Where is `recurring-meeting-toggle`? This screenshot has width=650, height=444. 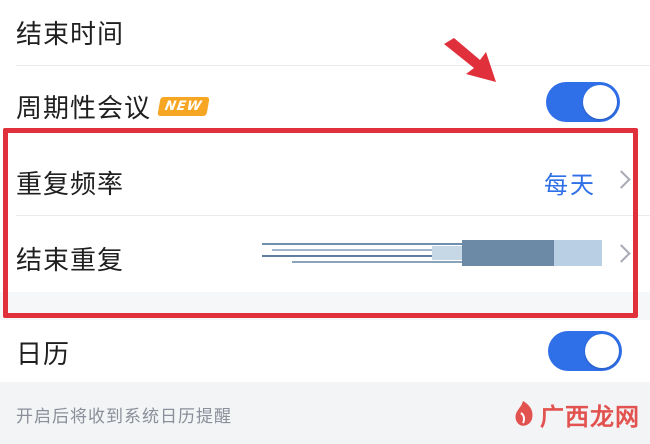
recurring-meeting-toggle is located at coordinates (583, 102).